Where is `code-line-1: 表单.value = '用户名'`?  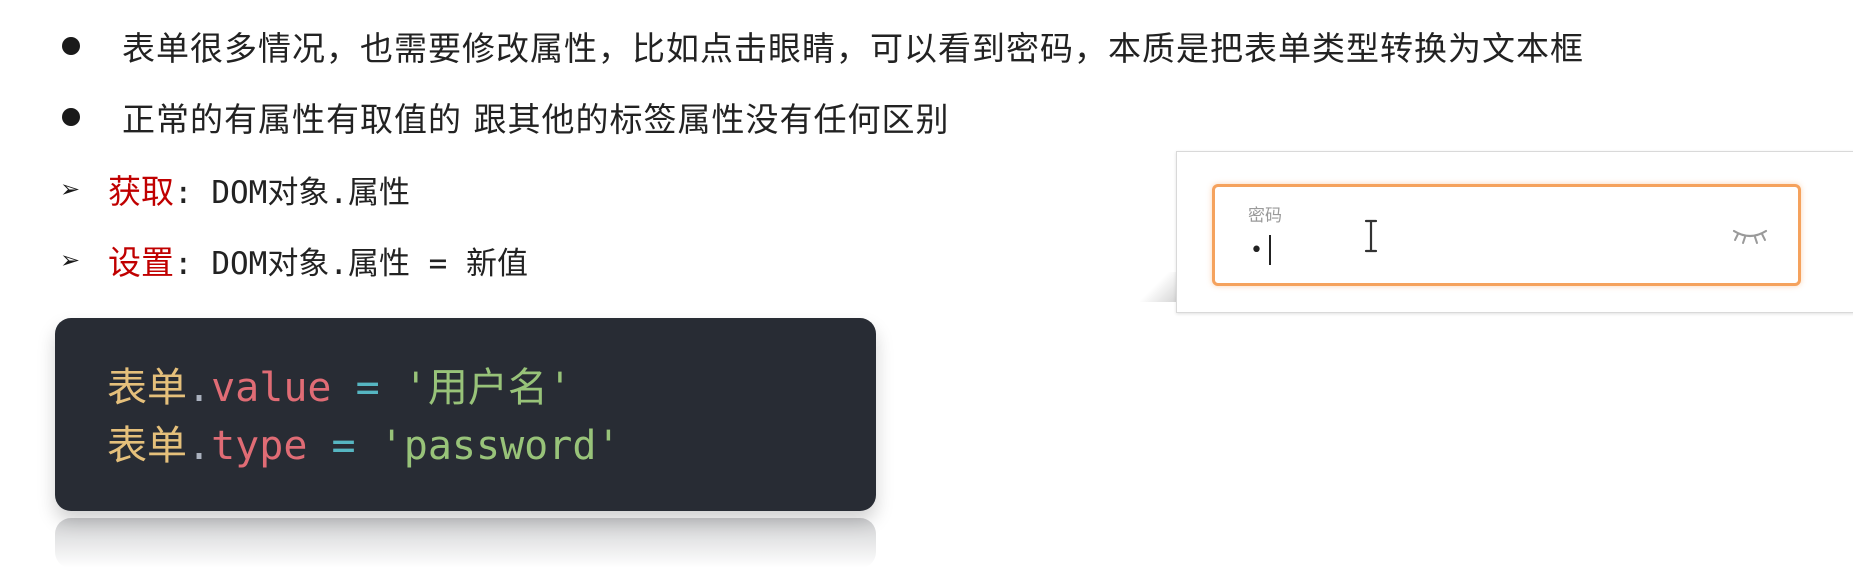
code-line-1: 表单.value = '用户名' is located at coordinates (339, 388).